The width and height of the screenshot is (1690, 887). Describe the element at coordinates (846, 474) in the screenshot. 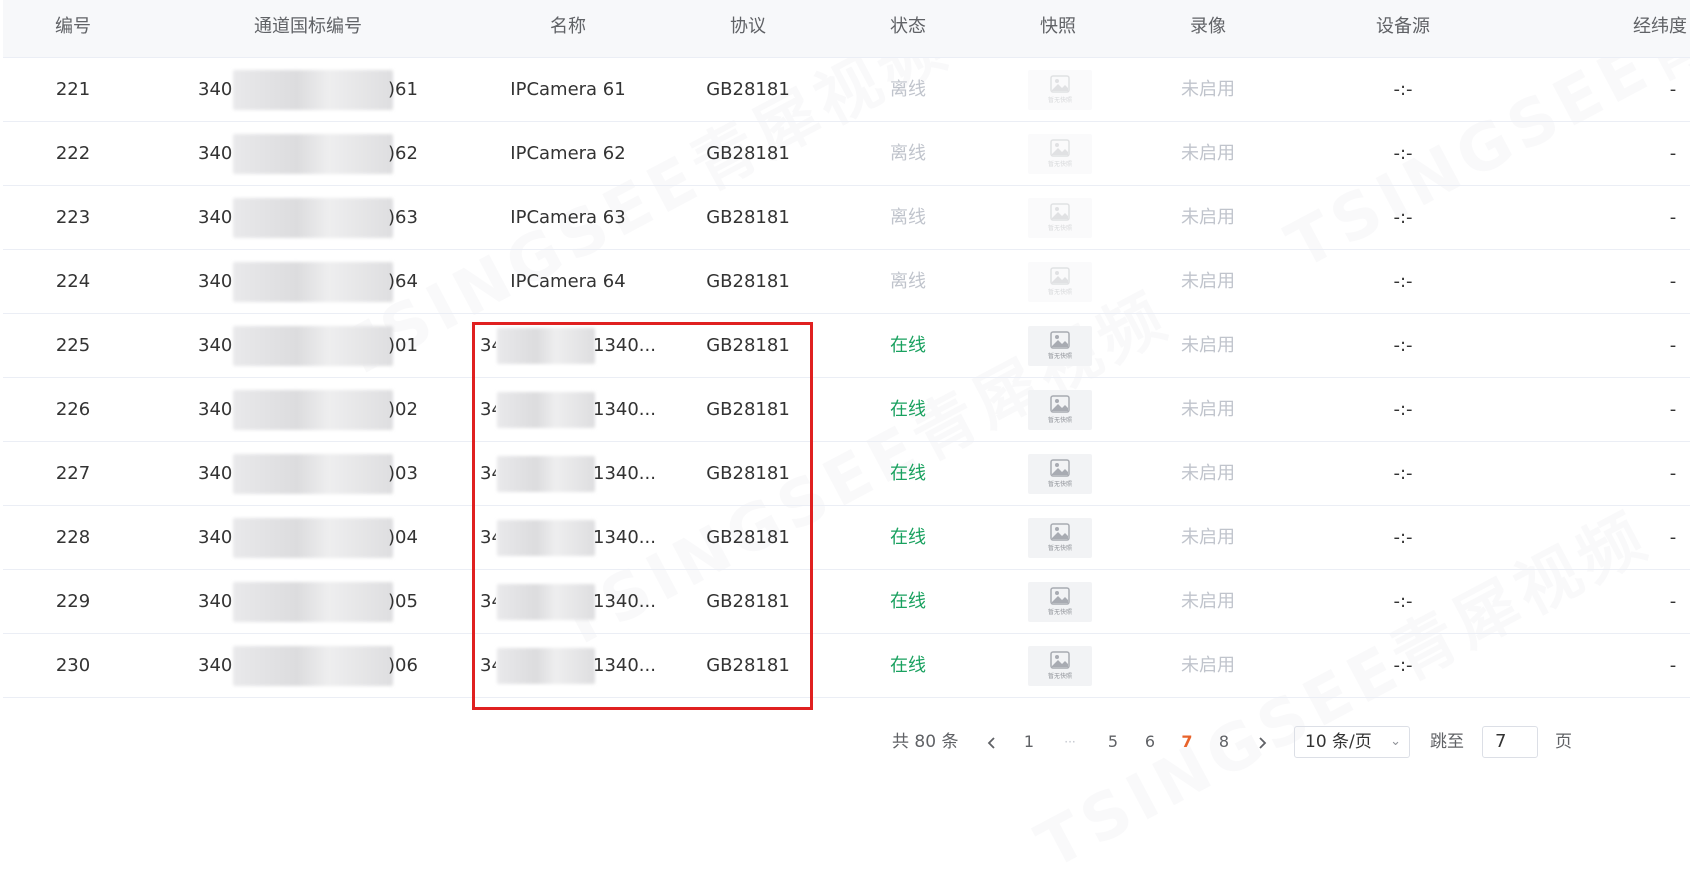

I see `table-row: 227340)03341340...GB28181在线暂无快照未启用-:--` at that location.